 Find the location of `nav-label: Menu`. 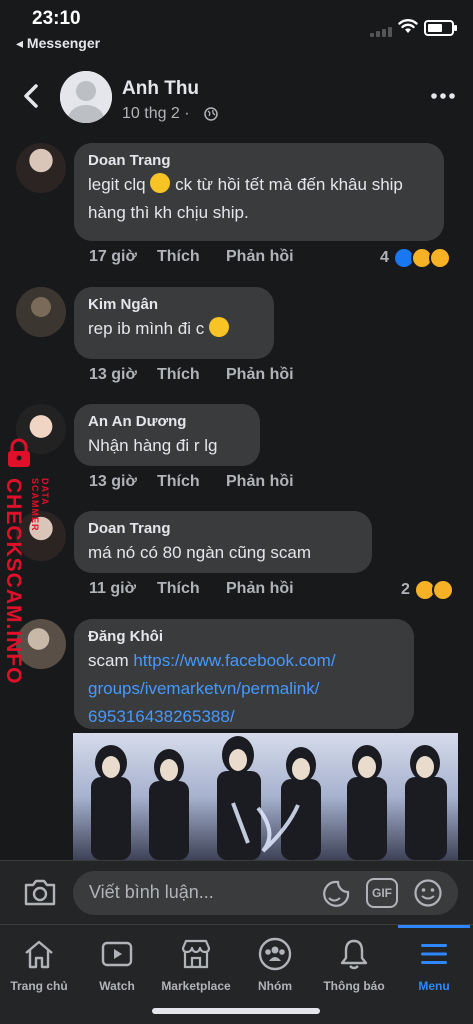

nav-label: Menu is located at coordinates (434, 986).